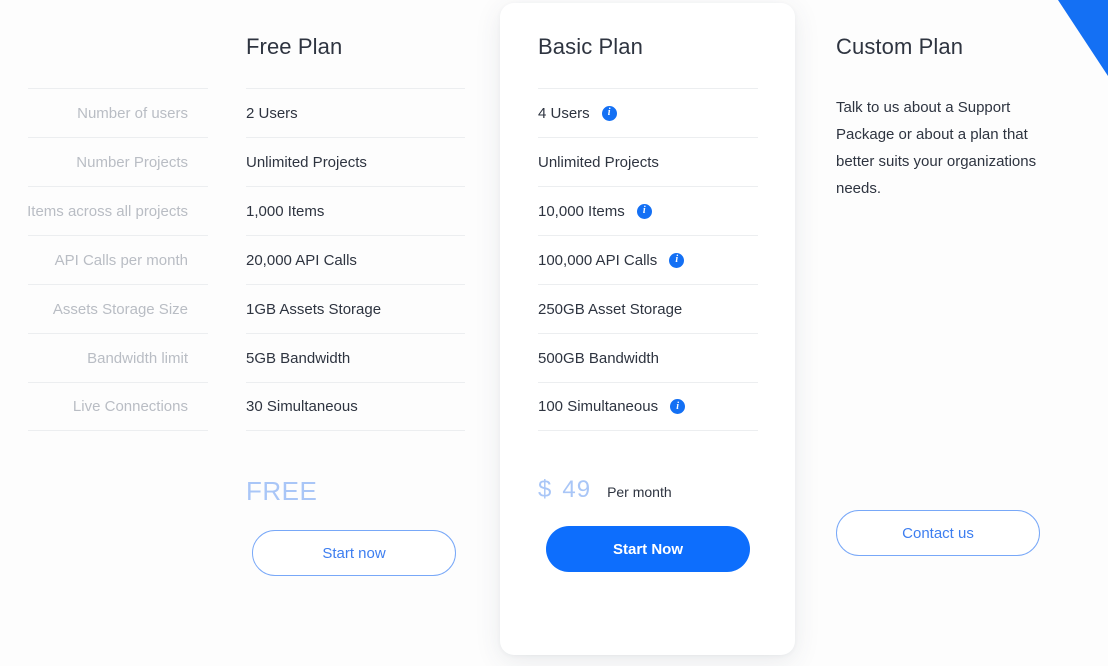  What do you see at coordinates (1083, 38) in the screenshot?
I see `corner-triangle-decoration` at bounding box center [1083, 38].